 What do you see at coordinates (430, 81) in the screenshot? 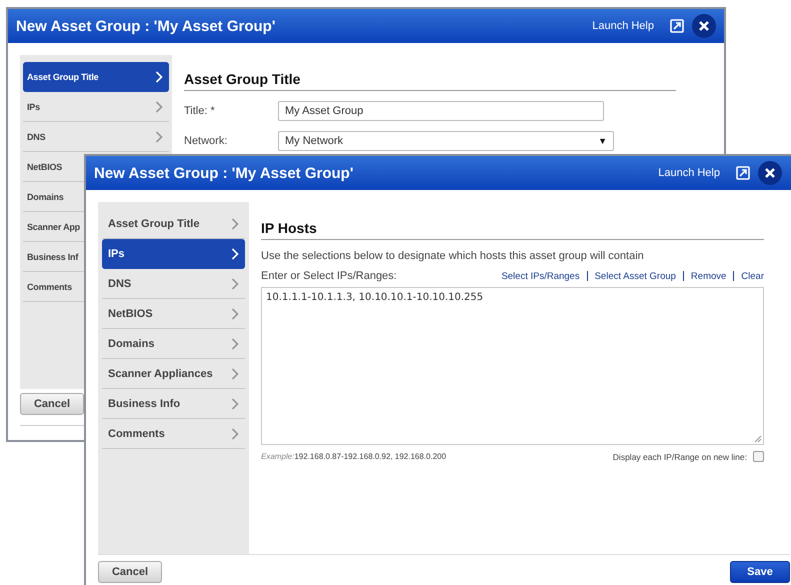
I see `section-heading: Asset Group Title` at bounding box center [430, 81].